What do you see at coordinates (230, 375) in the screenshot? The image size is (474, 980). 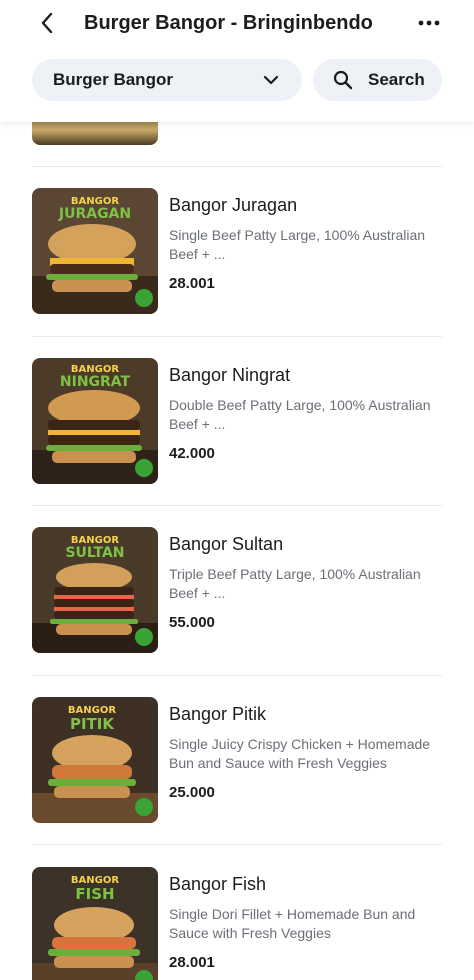 I see `menu-item-name: Bangor Ningrat` at bounding box center [230, 375].